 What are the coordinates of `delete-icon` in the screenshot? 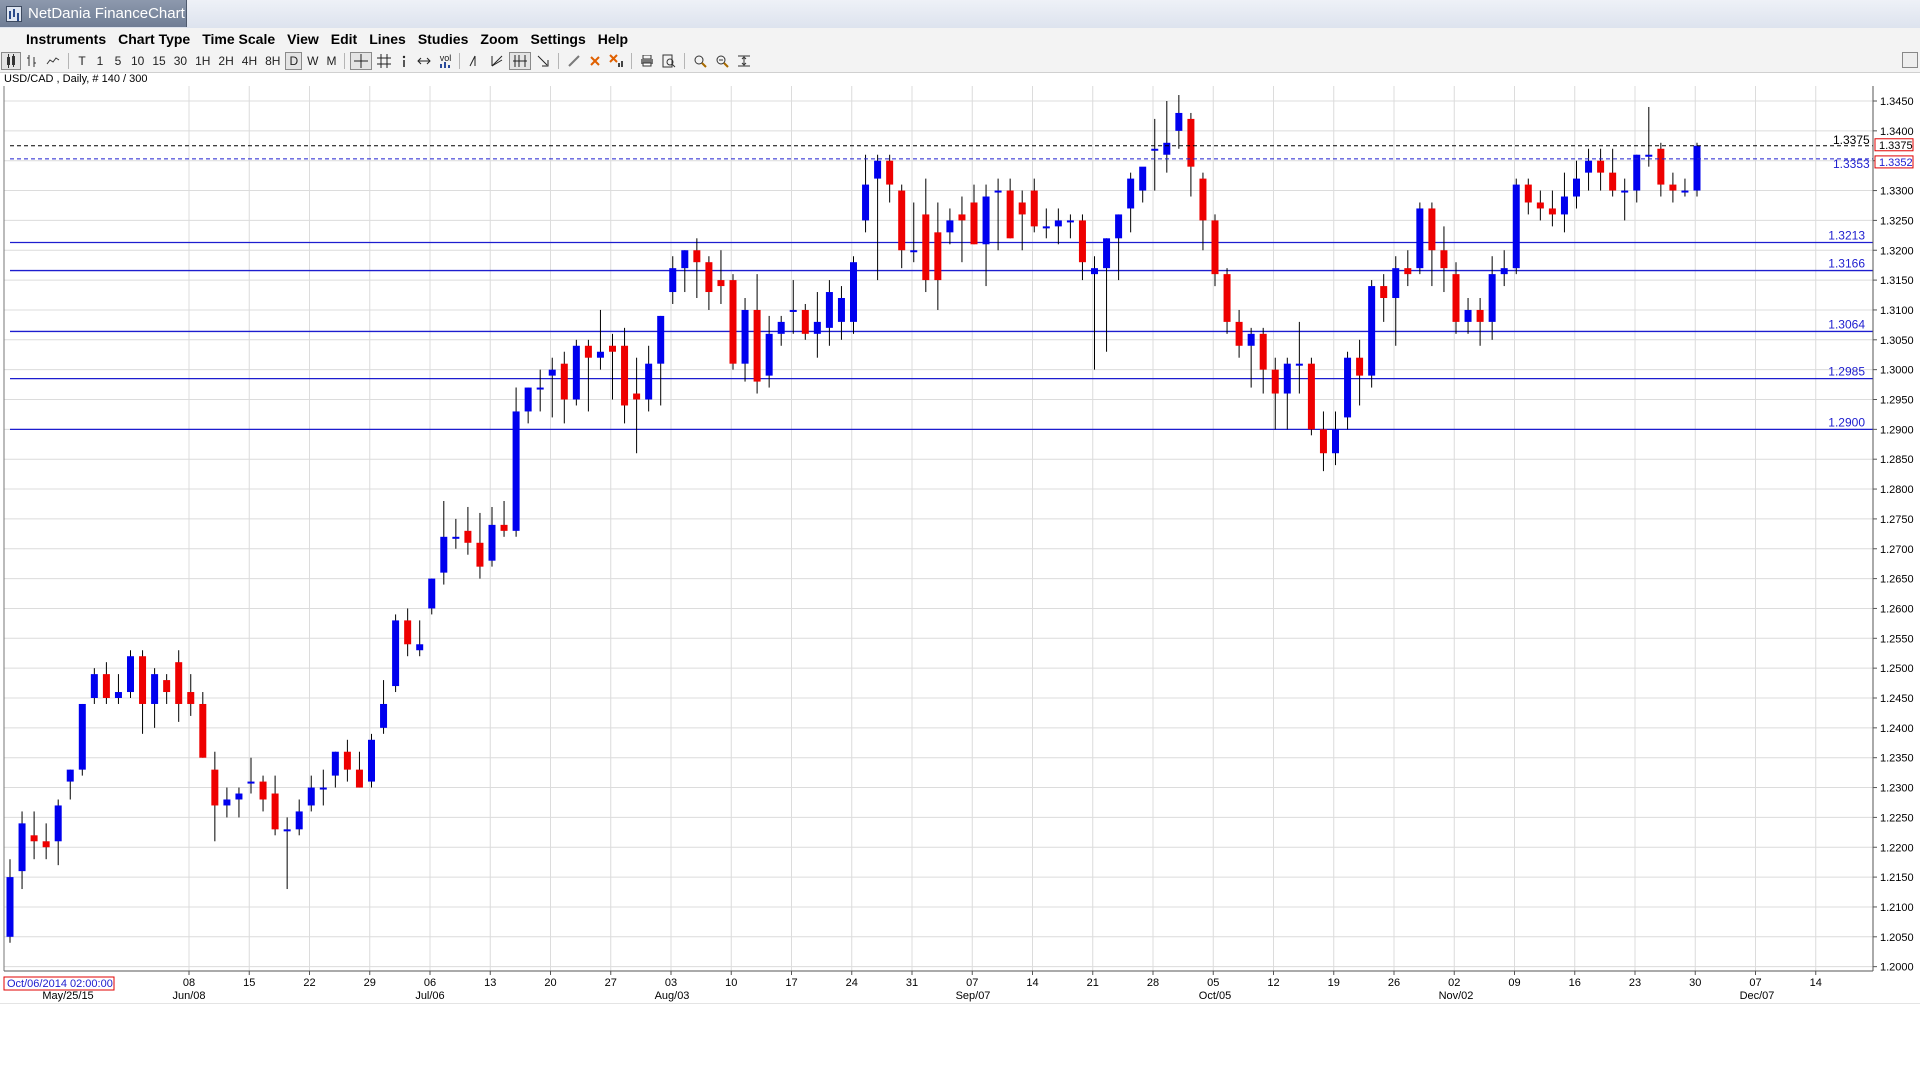 It's located at (595, 61).